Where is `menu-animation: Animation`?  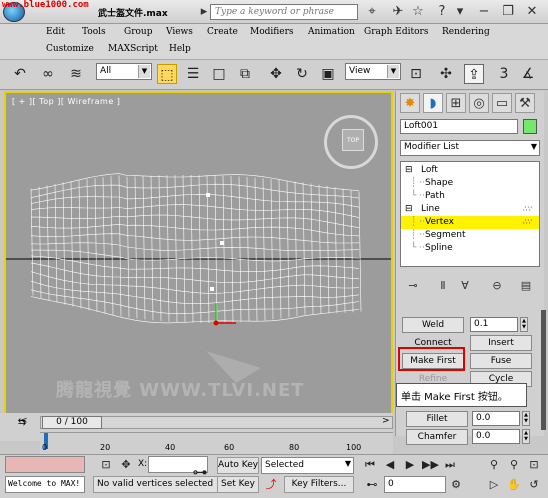 menu-animation: Animation is located at coordinates (331, 32).